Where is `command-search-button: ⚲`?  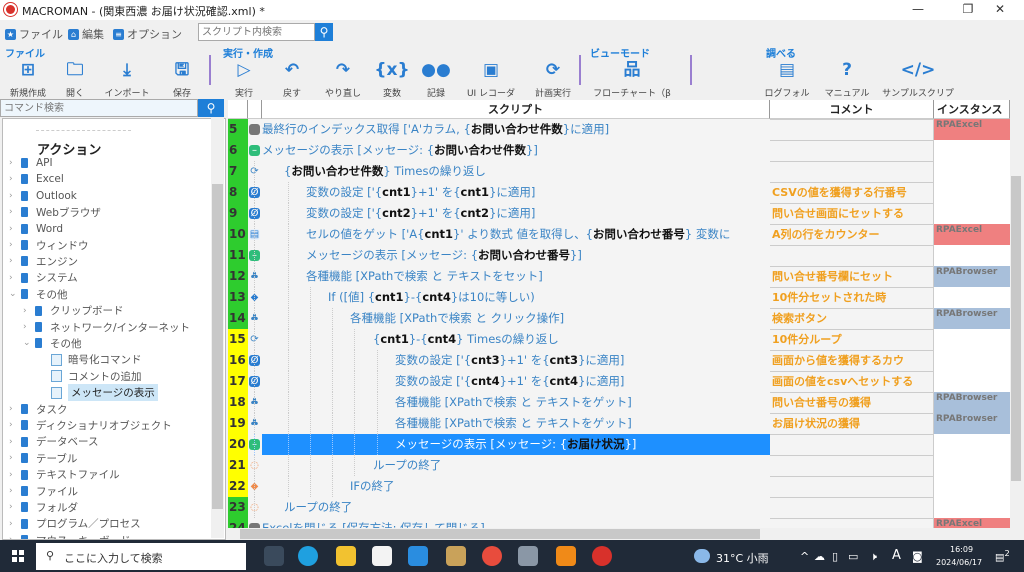
command-search-button: ⚲ is located at coordinates (211, 108).